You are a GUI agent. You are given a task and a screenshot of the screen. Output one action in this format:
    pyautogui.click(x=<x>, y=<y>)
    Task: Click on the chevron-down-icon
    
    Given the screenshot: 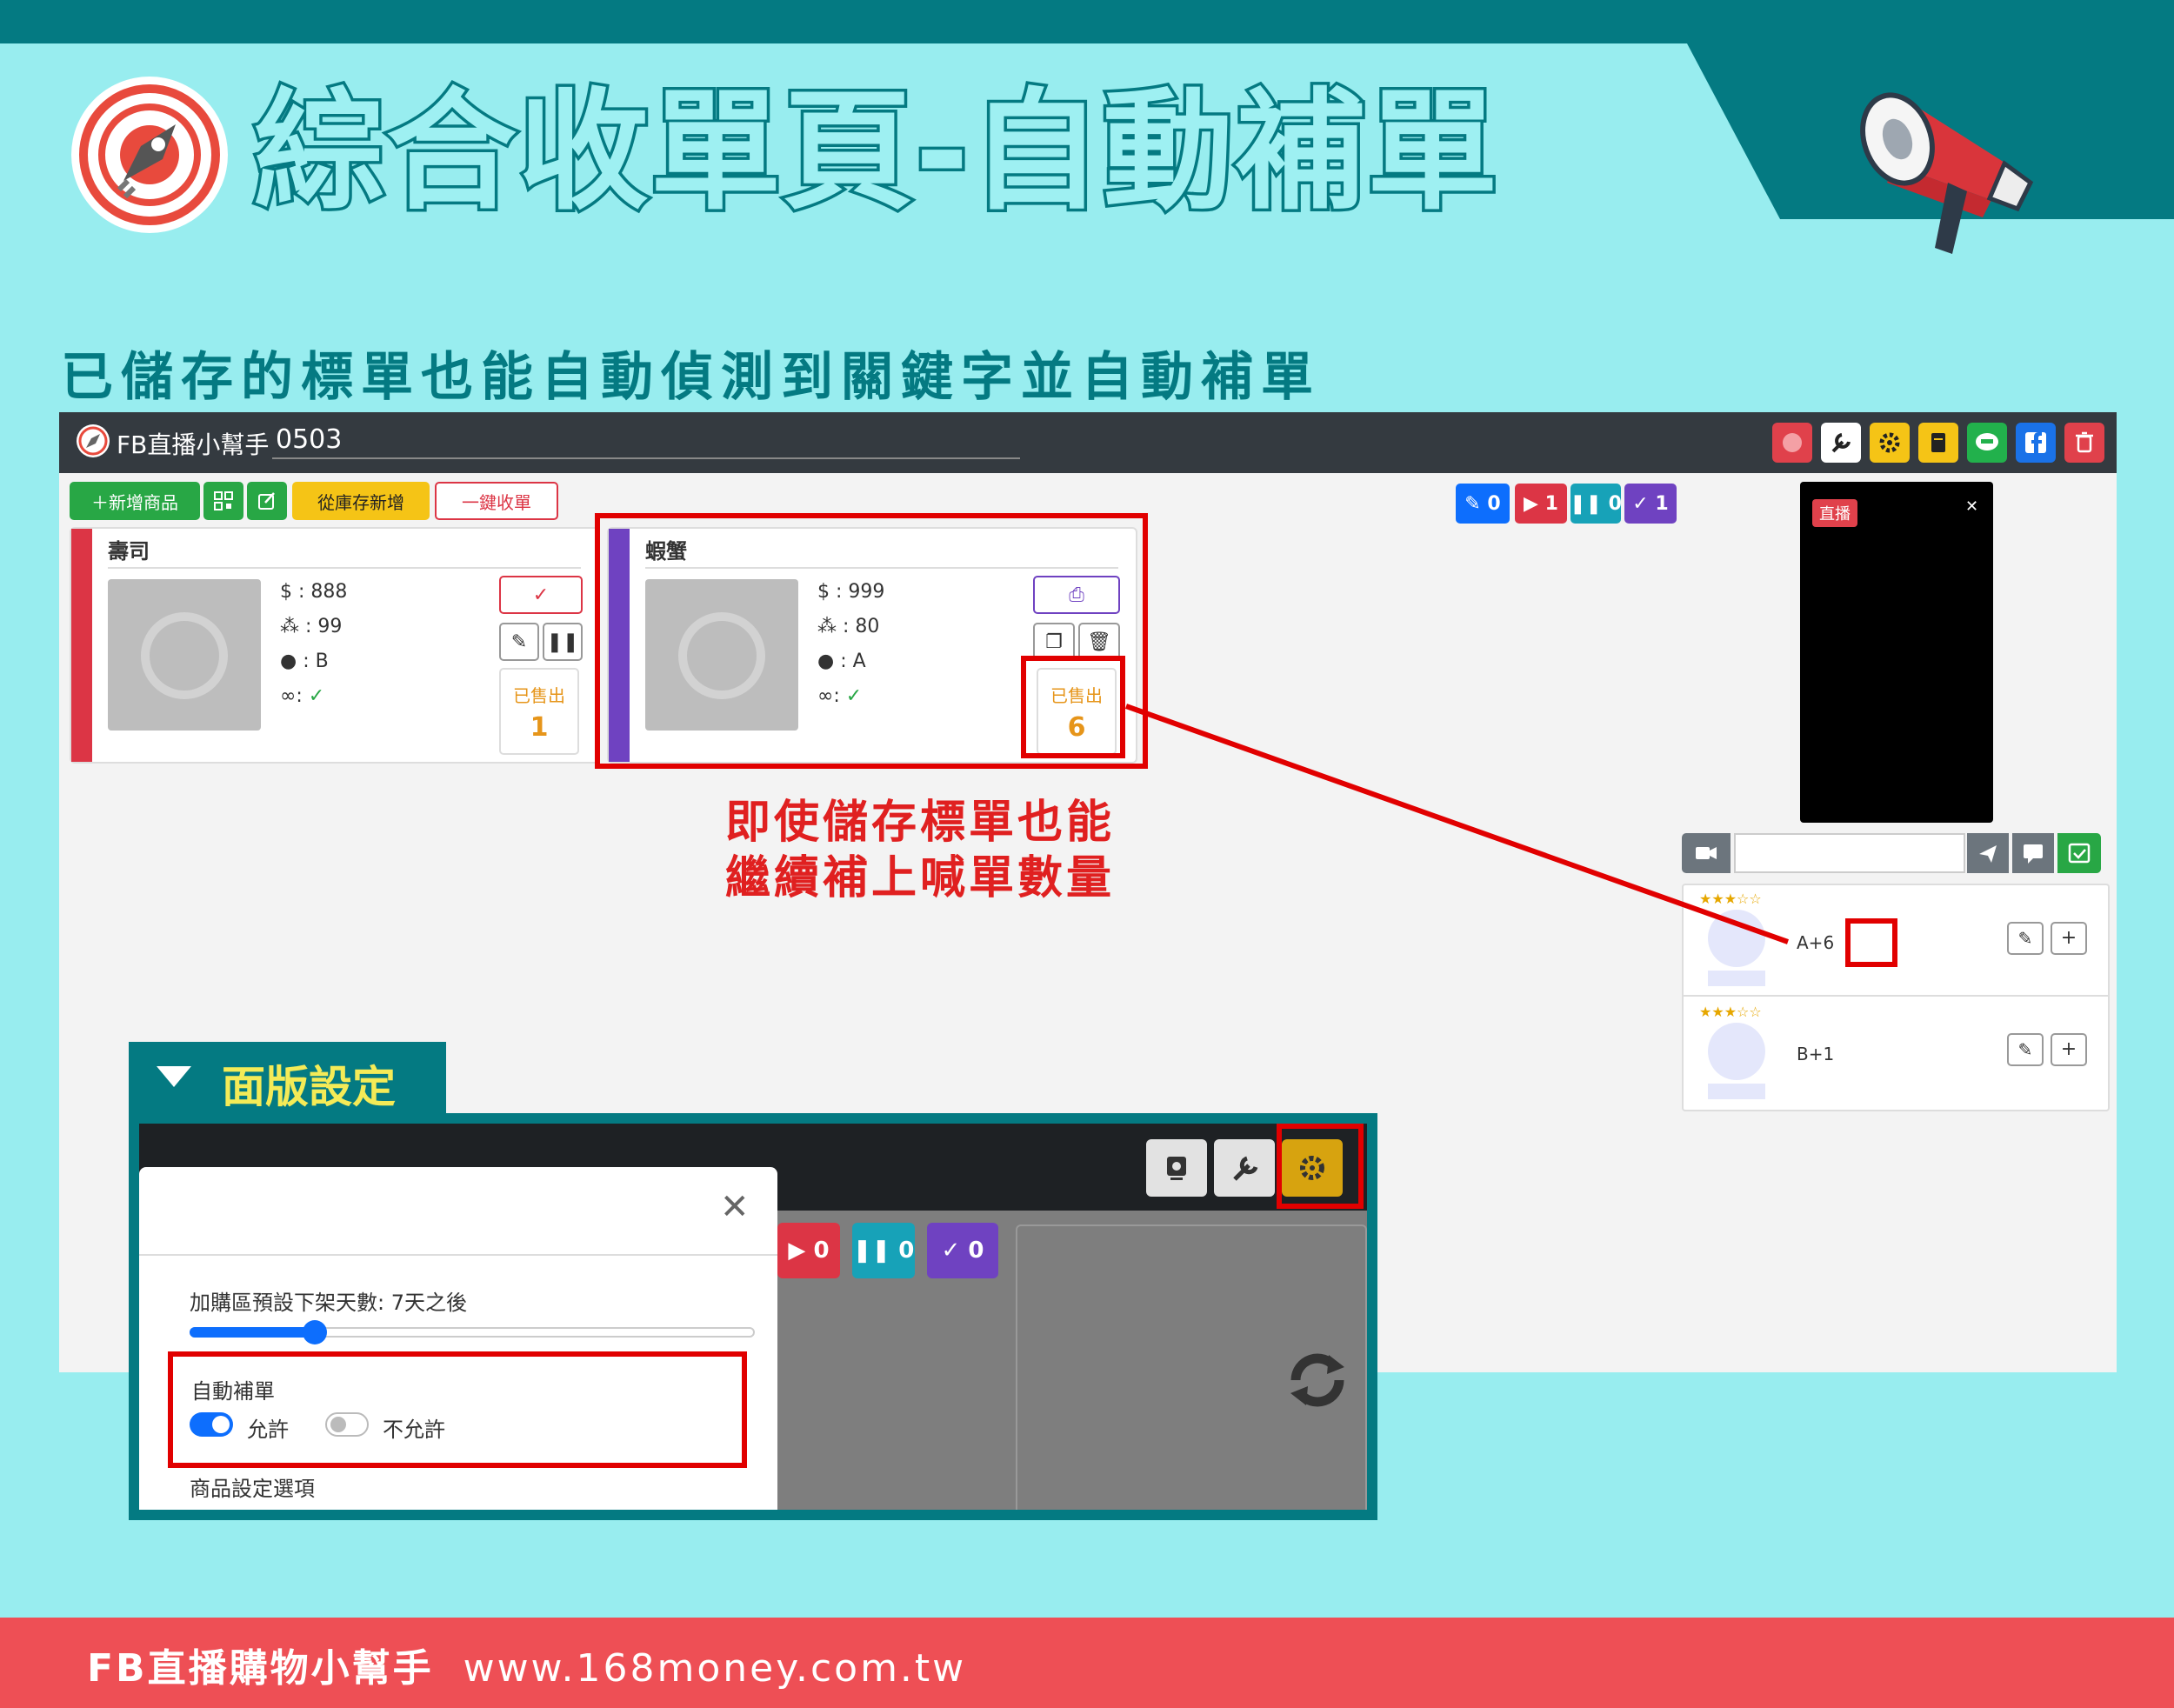 What is the action you would take?
    pyautogui.click(x=174, y=1076)
    